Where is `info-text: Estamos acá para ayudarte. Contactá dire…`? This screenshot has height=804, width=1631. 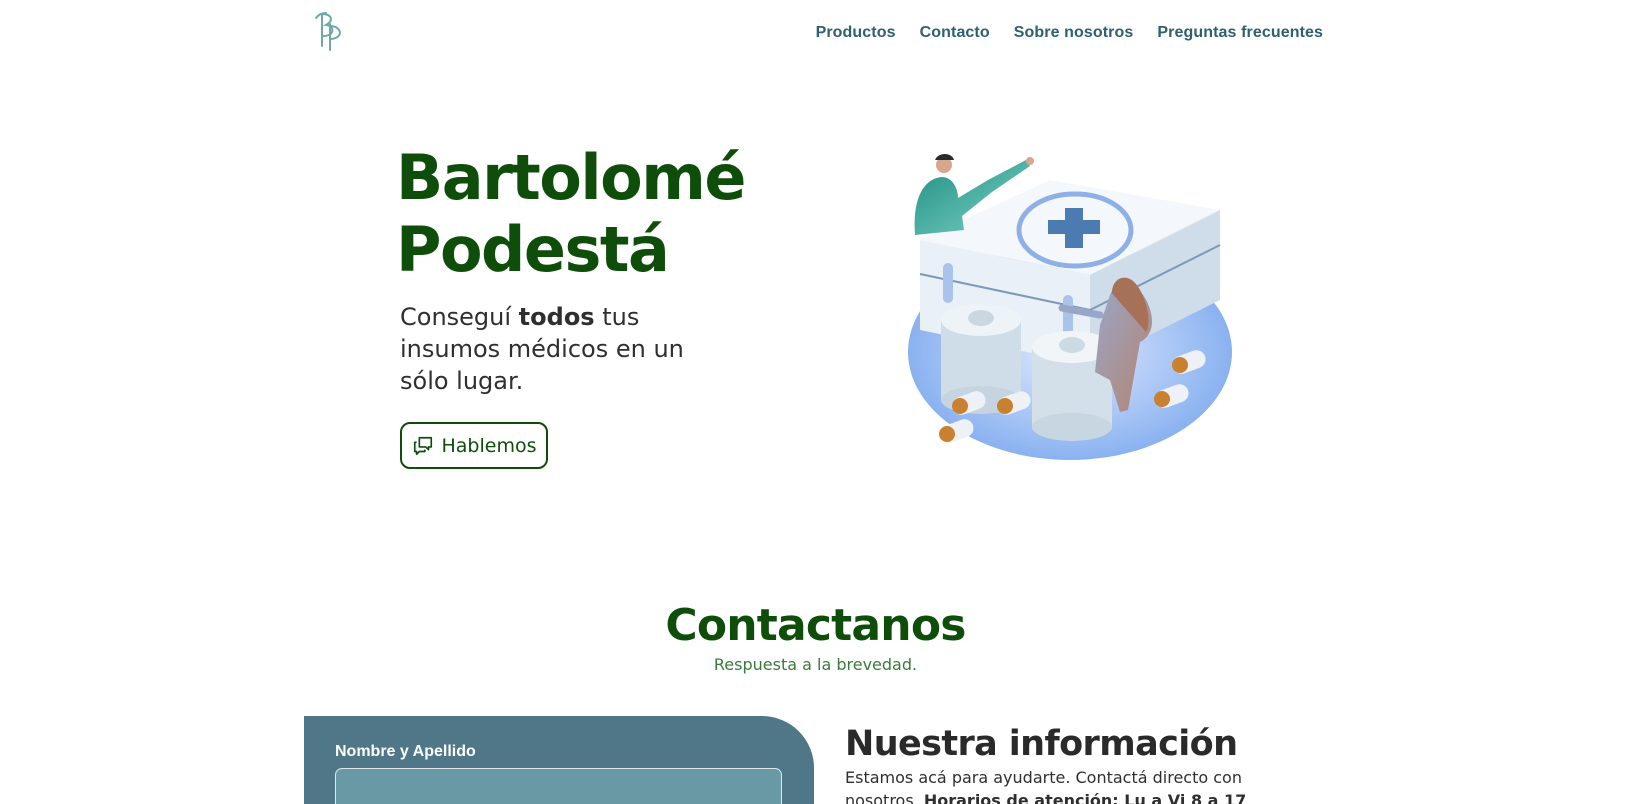 info-text: Estamos acá para ayudarte. Contactá dire… is located at coordinates (1055, 785).